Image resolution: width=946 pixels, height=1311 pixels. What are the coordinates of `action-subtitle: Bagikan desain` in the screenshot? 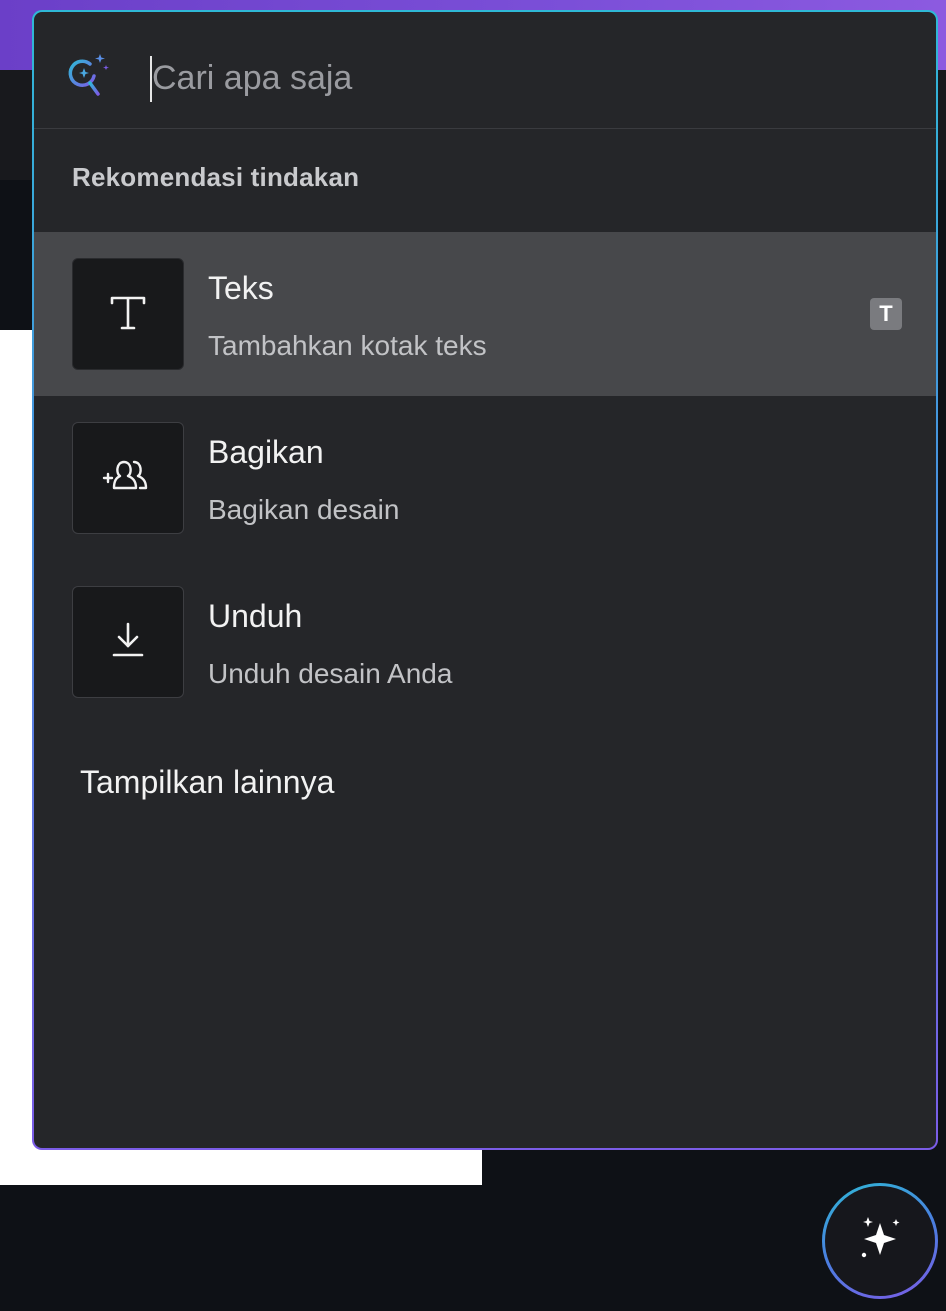 It's located at (304, 509).